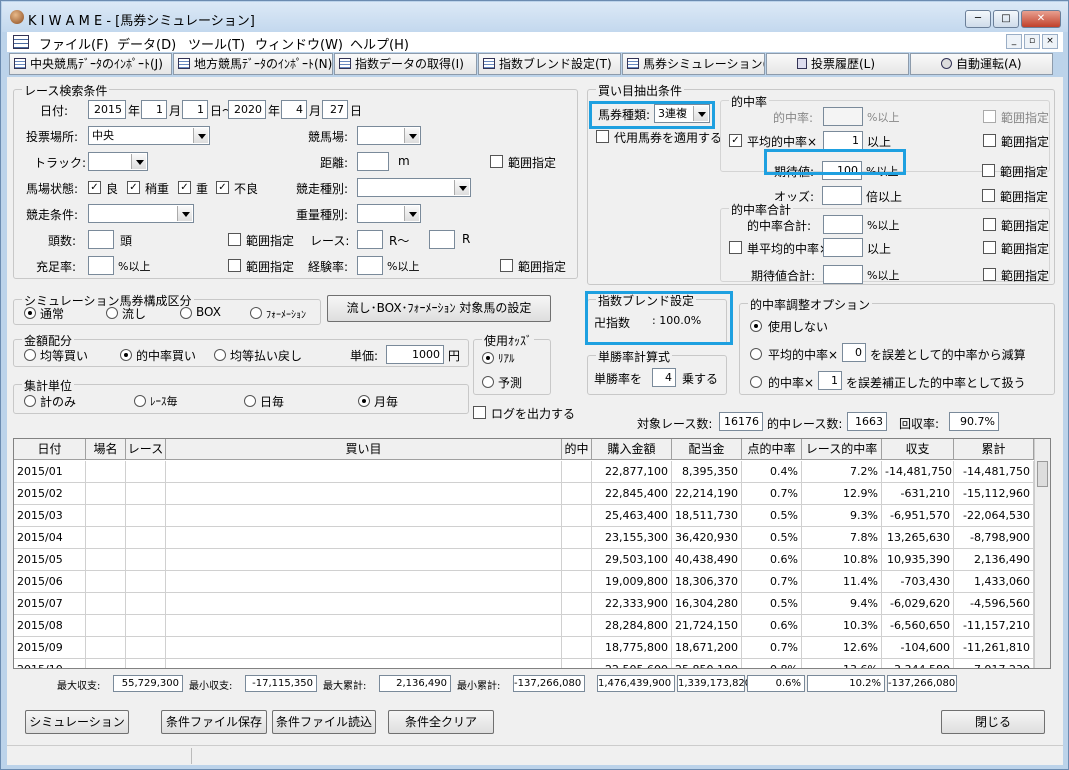 Image resolution: width=1069 pixels, height=770 pixels. Describe the element at coordinates (133, 187) in the screenshot. I see `baba-yayaomo-checkbox: ✓` at that location.